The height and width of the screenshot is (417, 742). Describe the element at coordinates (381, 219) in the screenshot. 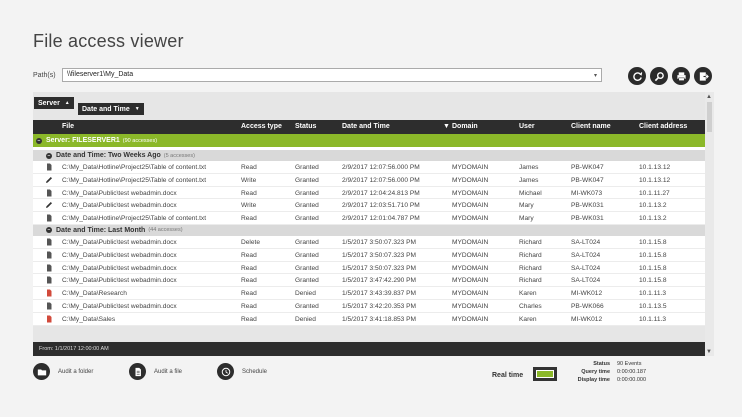

I see `cell-date: 2/9/2017 12:01:04.787 PM` at that location.